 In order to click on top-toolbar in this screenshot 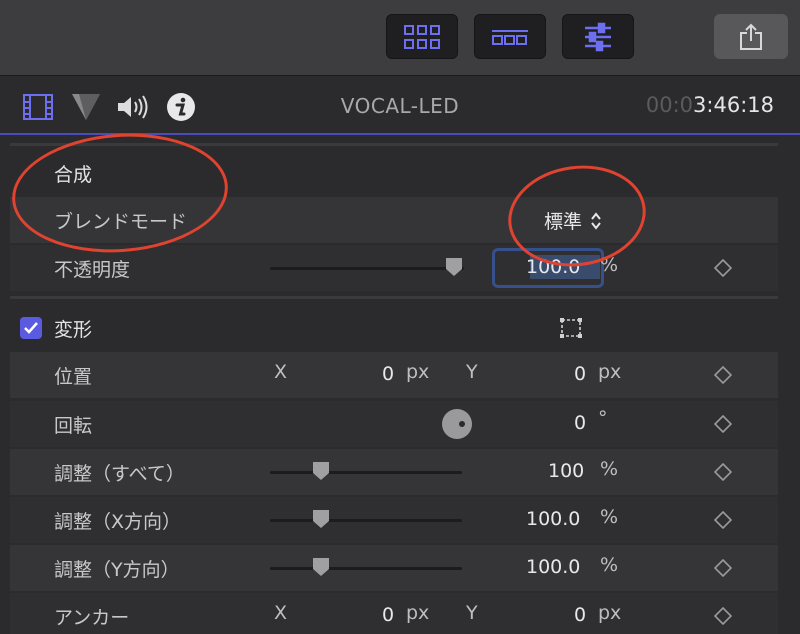, I will do `click(400, 38)`.